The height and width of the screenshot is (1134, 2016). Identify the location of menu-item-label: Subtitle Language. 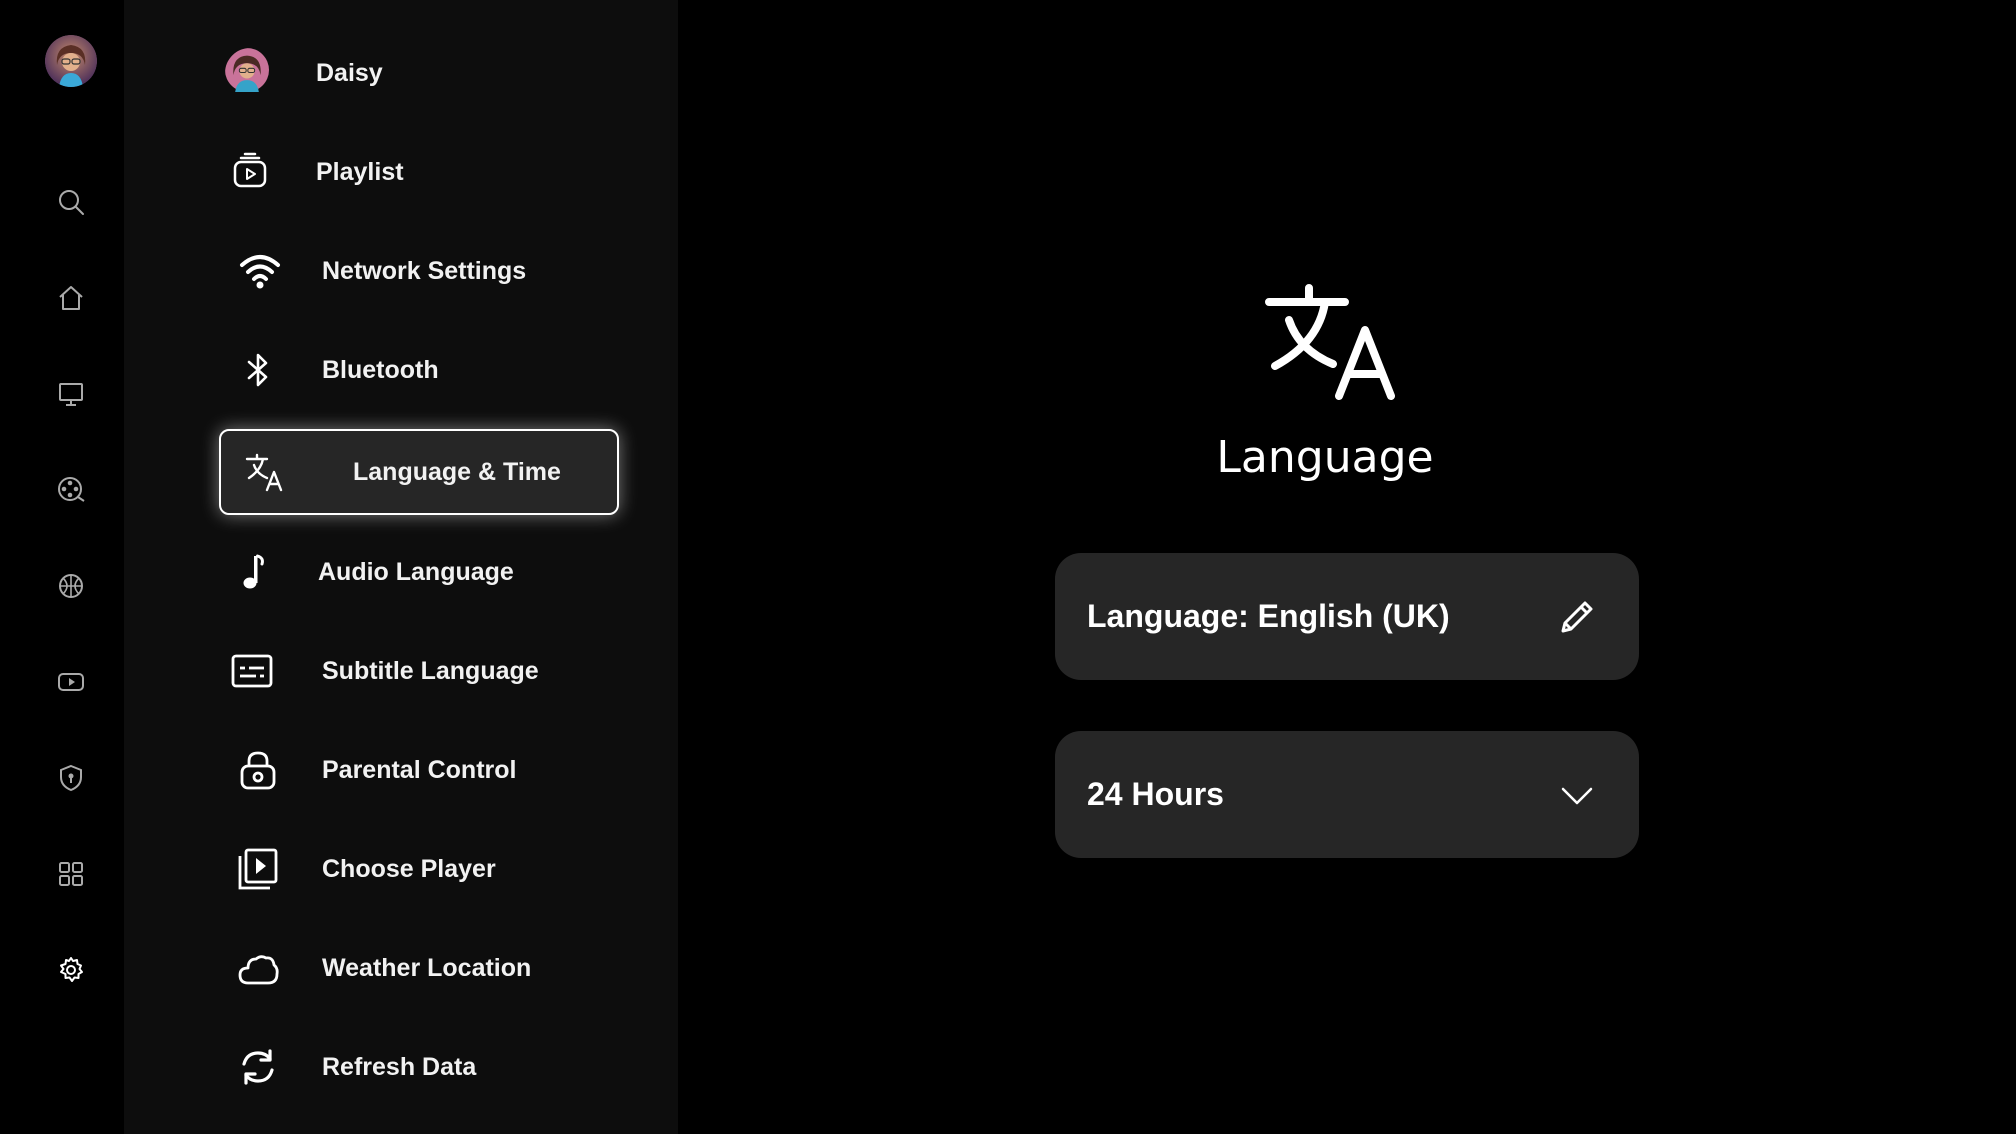
(430, 670).